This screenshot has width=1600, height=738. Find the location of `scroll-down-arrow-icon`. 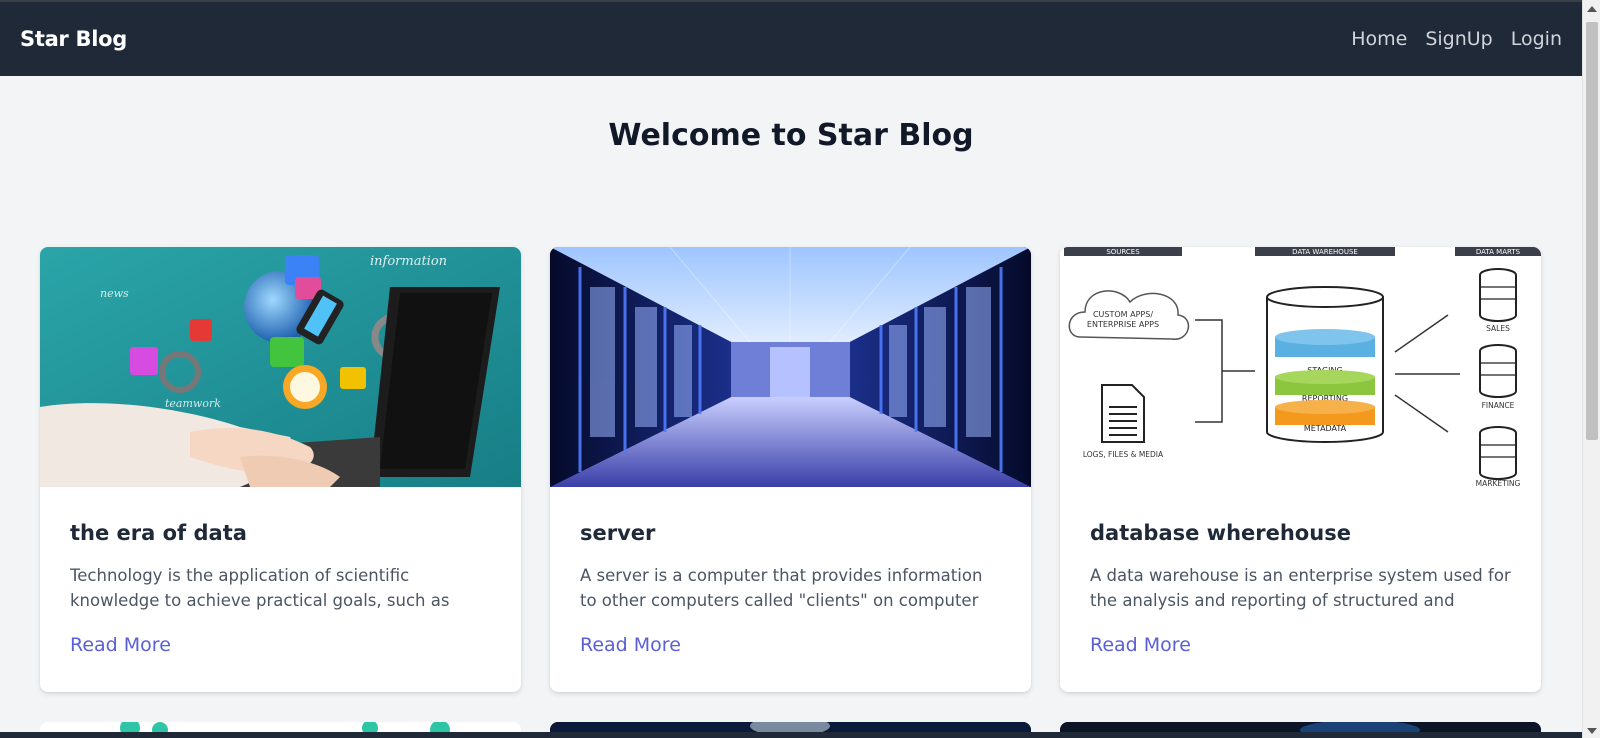

scroll-down-arrow-icon is located at coordinates (1592, 731).